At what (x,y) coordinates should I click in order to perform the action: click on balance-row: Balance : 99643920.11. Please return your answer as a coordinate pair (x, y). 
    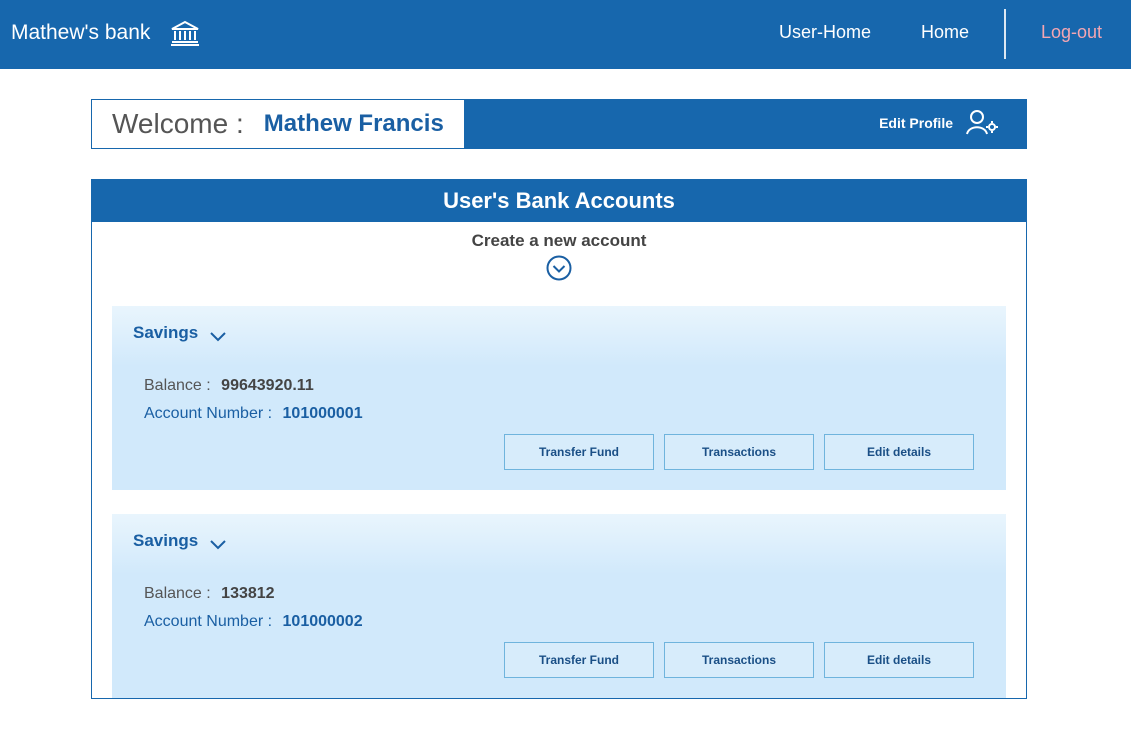
    Looking at the image, I should click on (229, 386).